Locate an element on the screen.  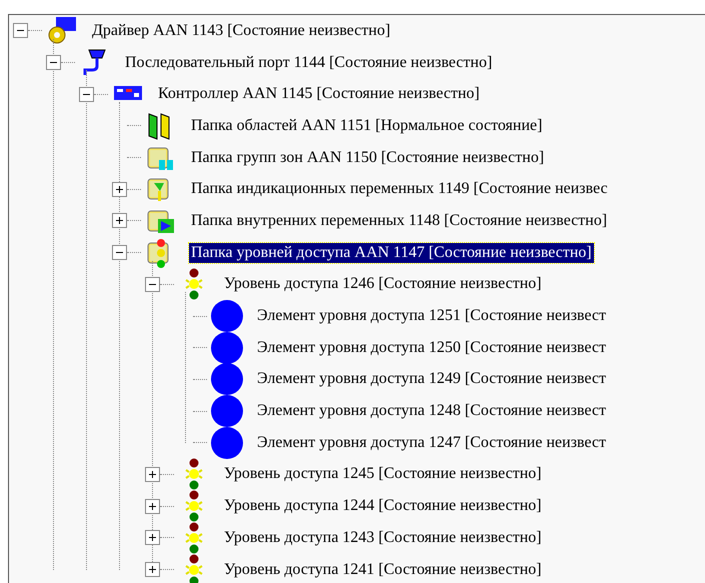
tree-item: Уровень доступа 1243 [Состояние неизвестно] is located at coordinates (383, 538).